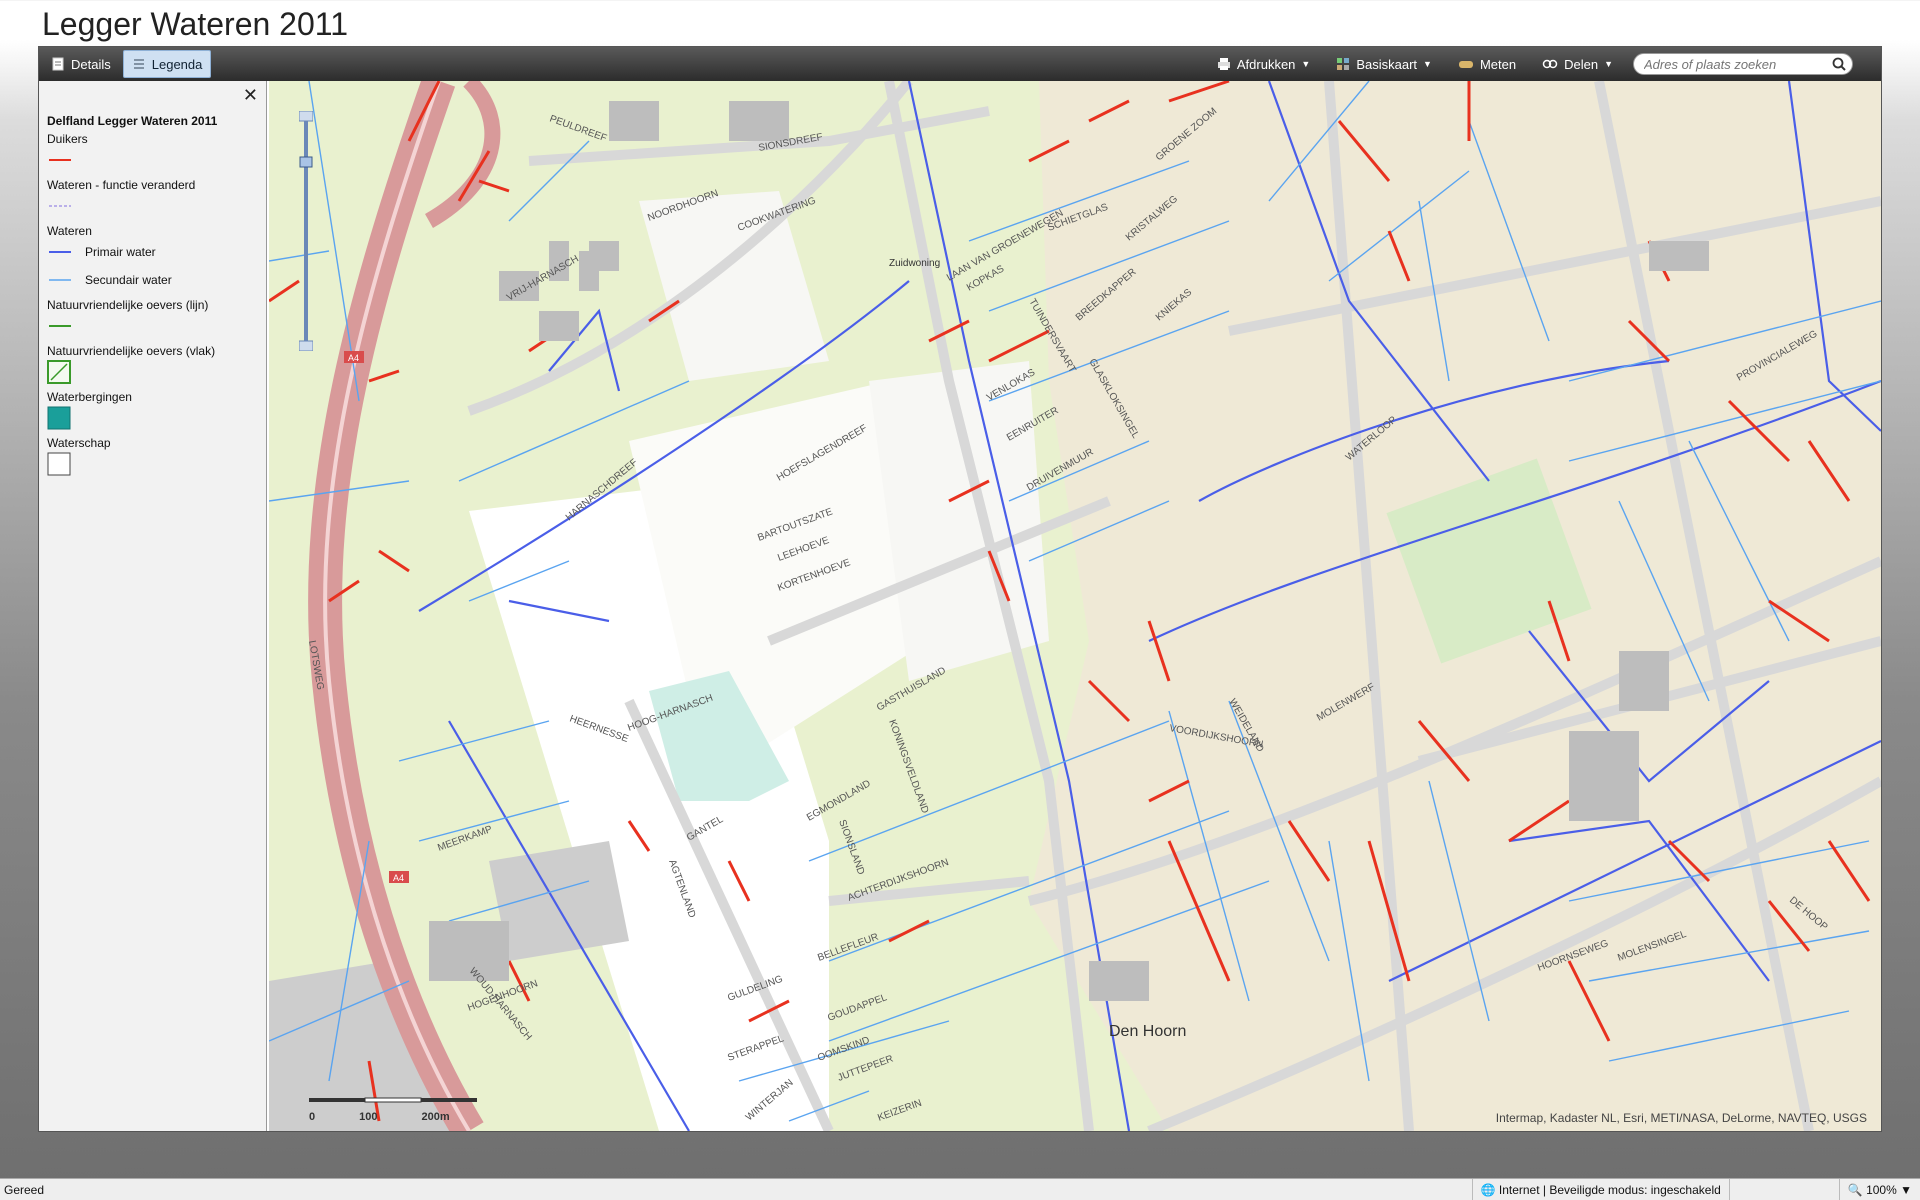 This screenshot has width=1920, height=1200. Describe the element at coordinates (1783, 1189) in the screenshot. I see `protected-mode-cell` at that location.